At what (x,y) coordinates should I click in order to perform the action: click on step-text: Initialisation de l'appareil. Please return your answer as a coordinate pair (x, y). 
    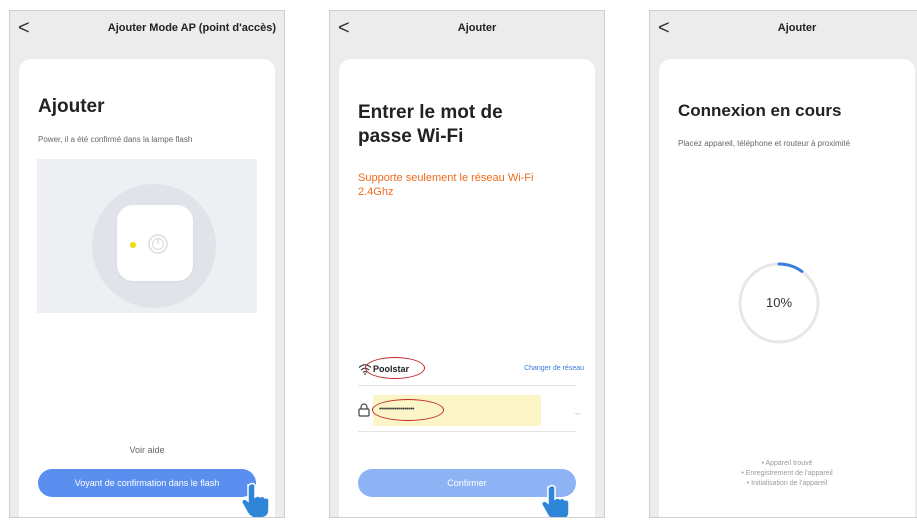
    Looking at the image, I should click on (789, 483).